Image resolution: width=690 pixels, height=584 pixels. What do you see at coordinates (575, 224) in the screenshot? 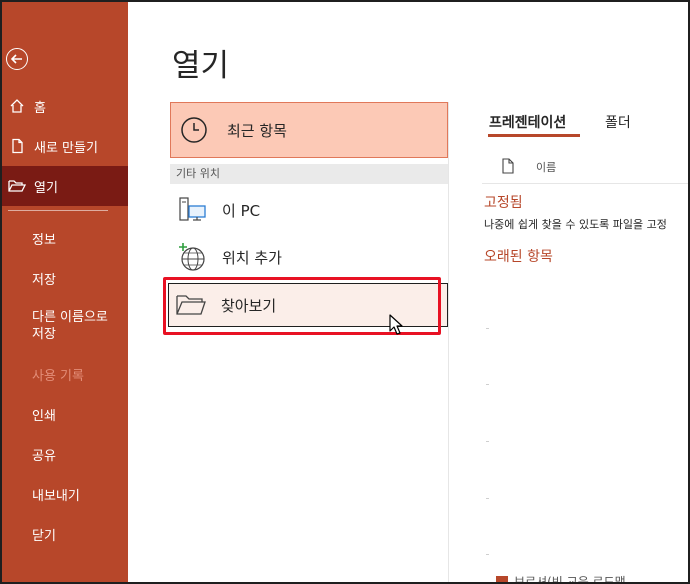
I see `pinned-hint: 나중에 쉽게 찾을 수 있도록 파일을 고정` at bounding box center [575, 224].